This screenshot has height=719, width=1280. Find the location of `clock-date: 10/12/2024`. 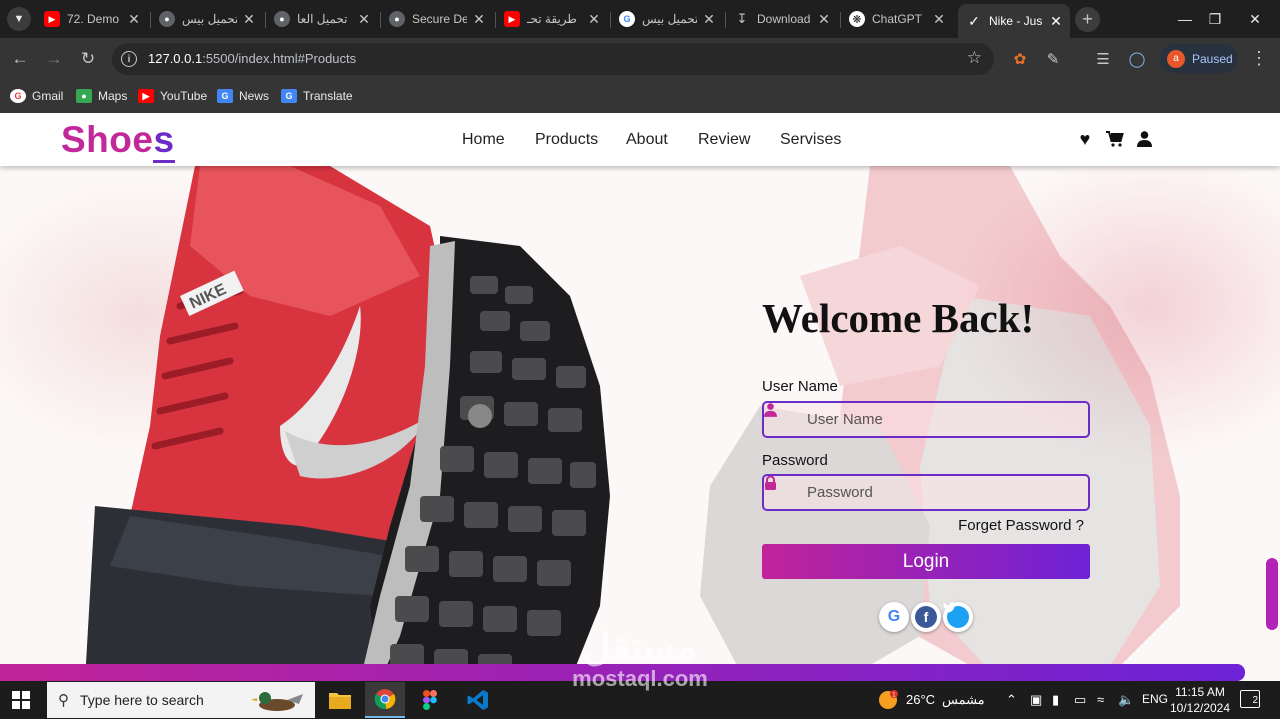

clock-date: 10/12/2024 is located at coordinates (1200, 708).